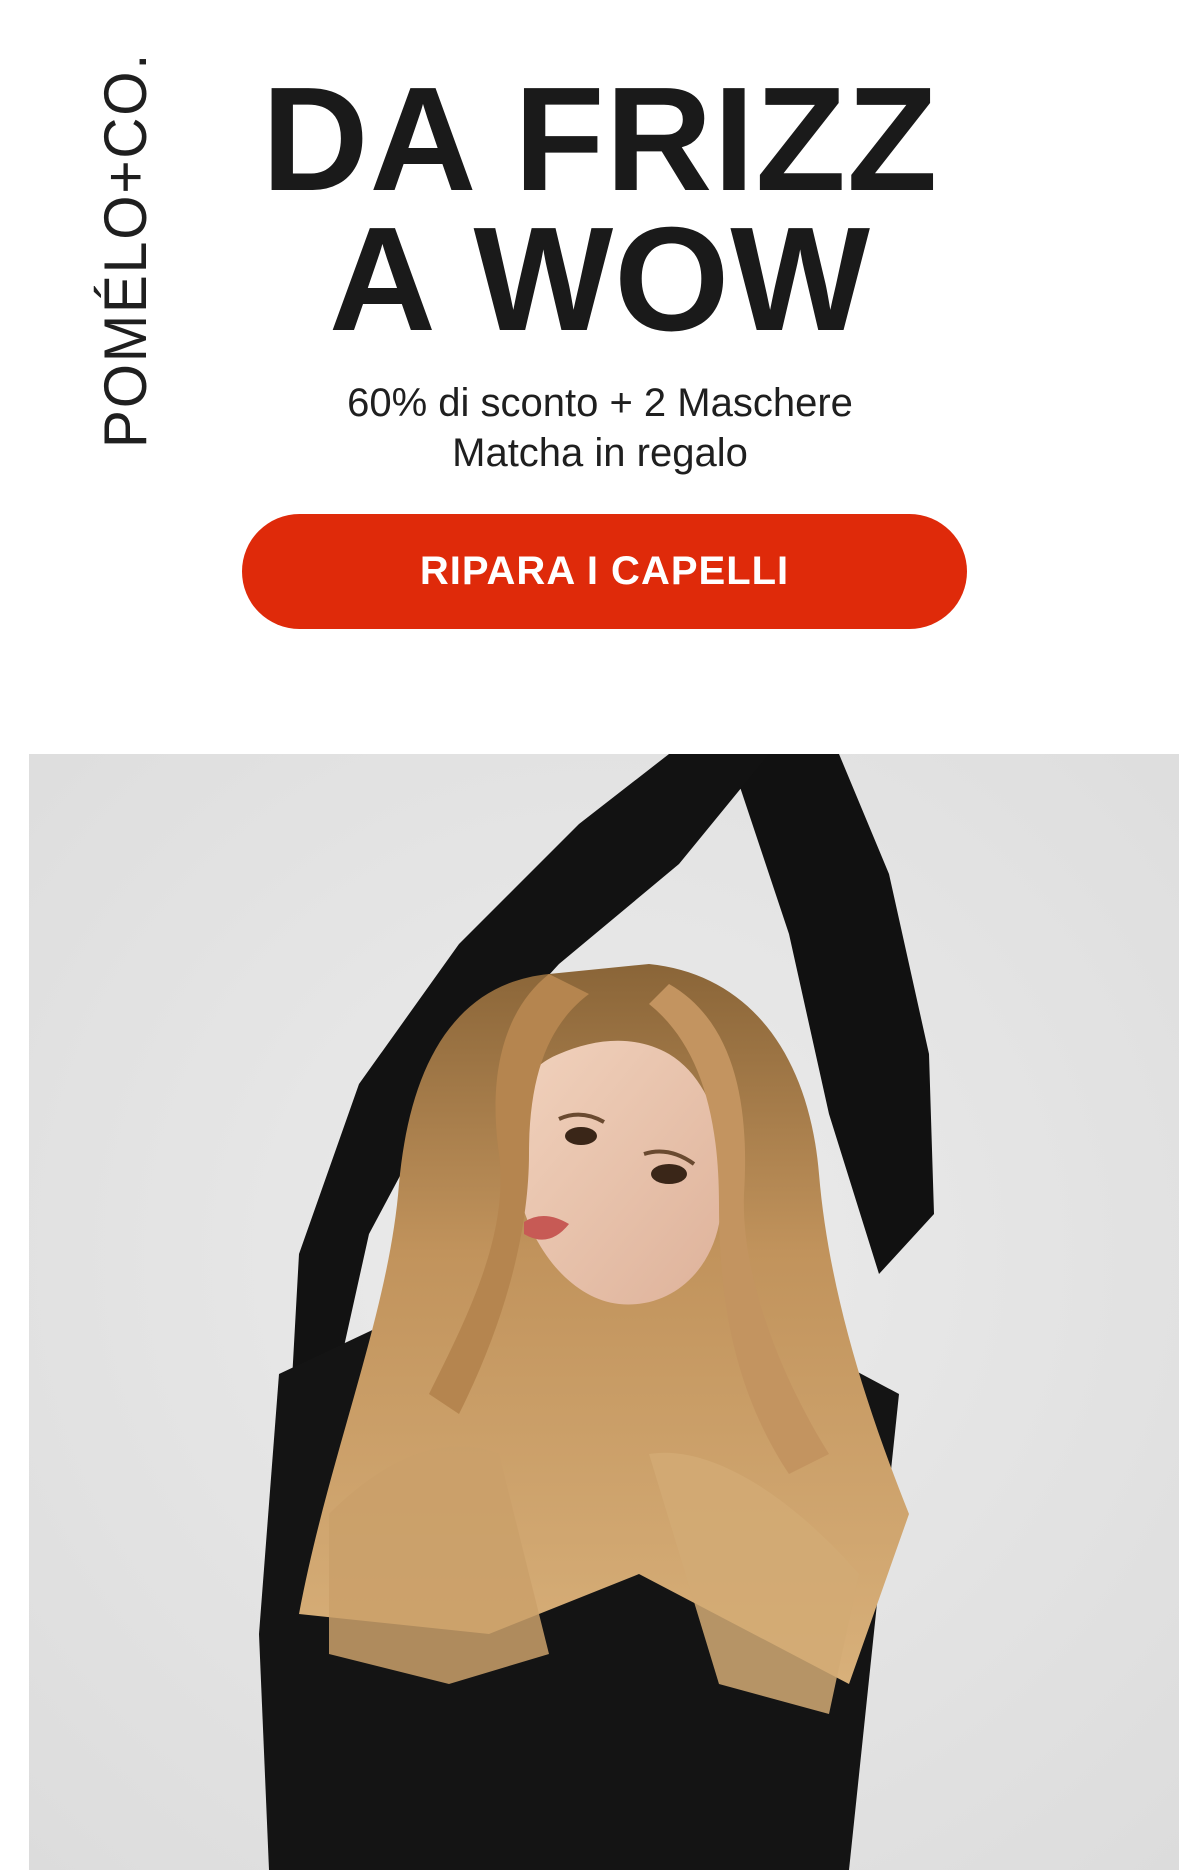 The image size is (1201, 1870). I want to click on headline: DA FRIZZ A WOW, so click(600, 209).